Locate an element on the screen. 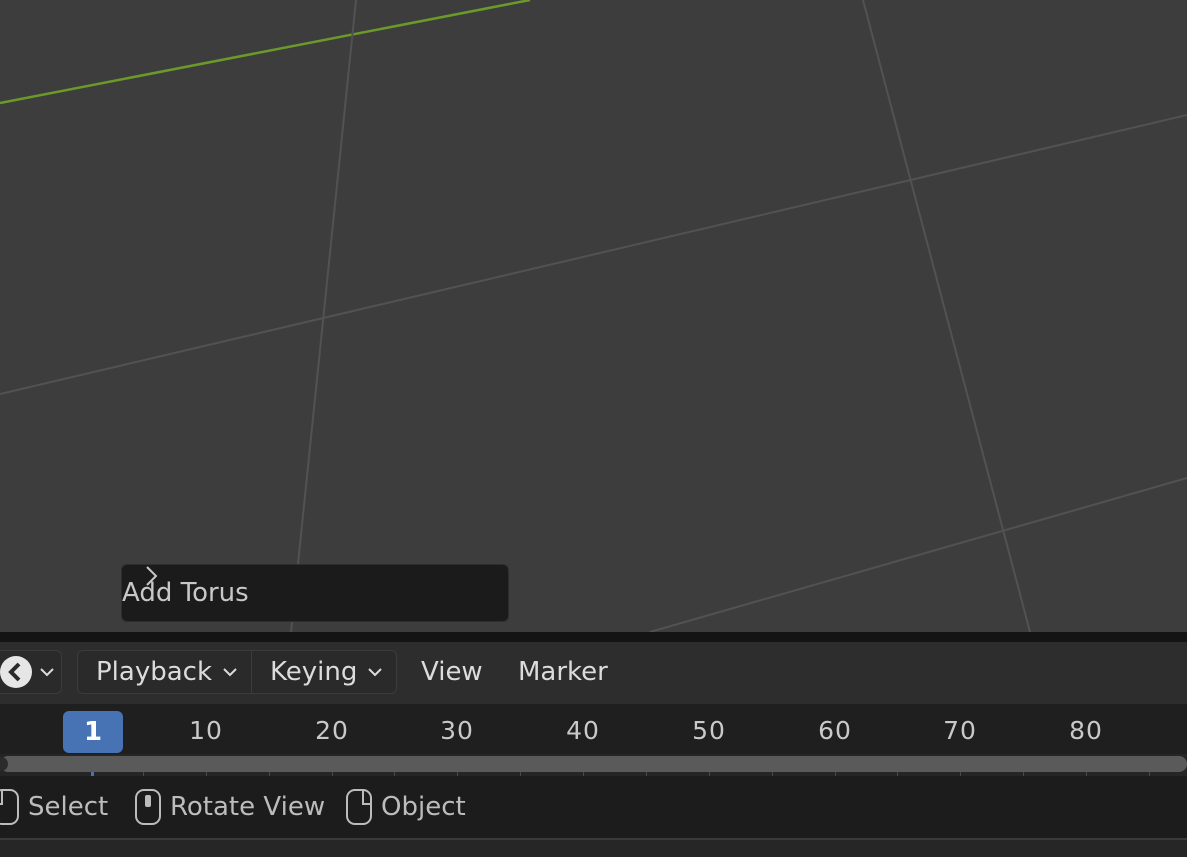 This screenshot has width=1187, height=857. adjust-last-operation-panel: Add Torus is located at coordinates (315, 593).